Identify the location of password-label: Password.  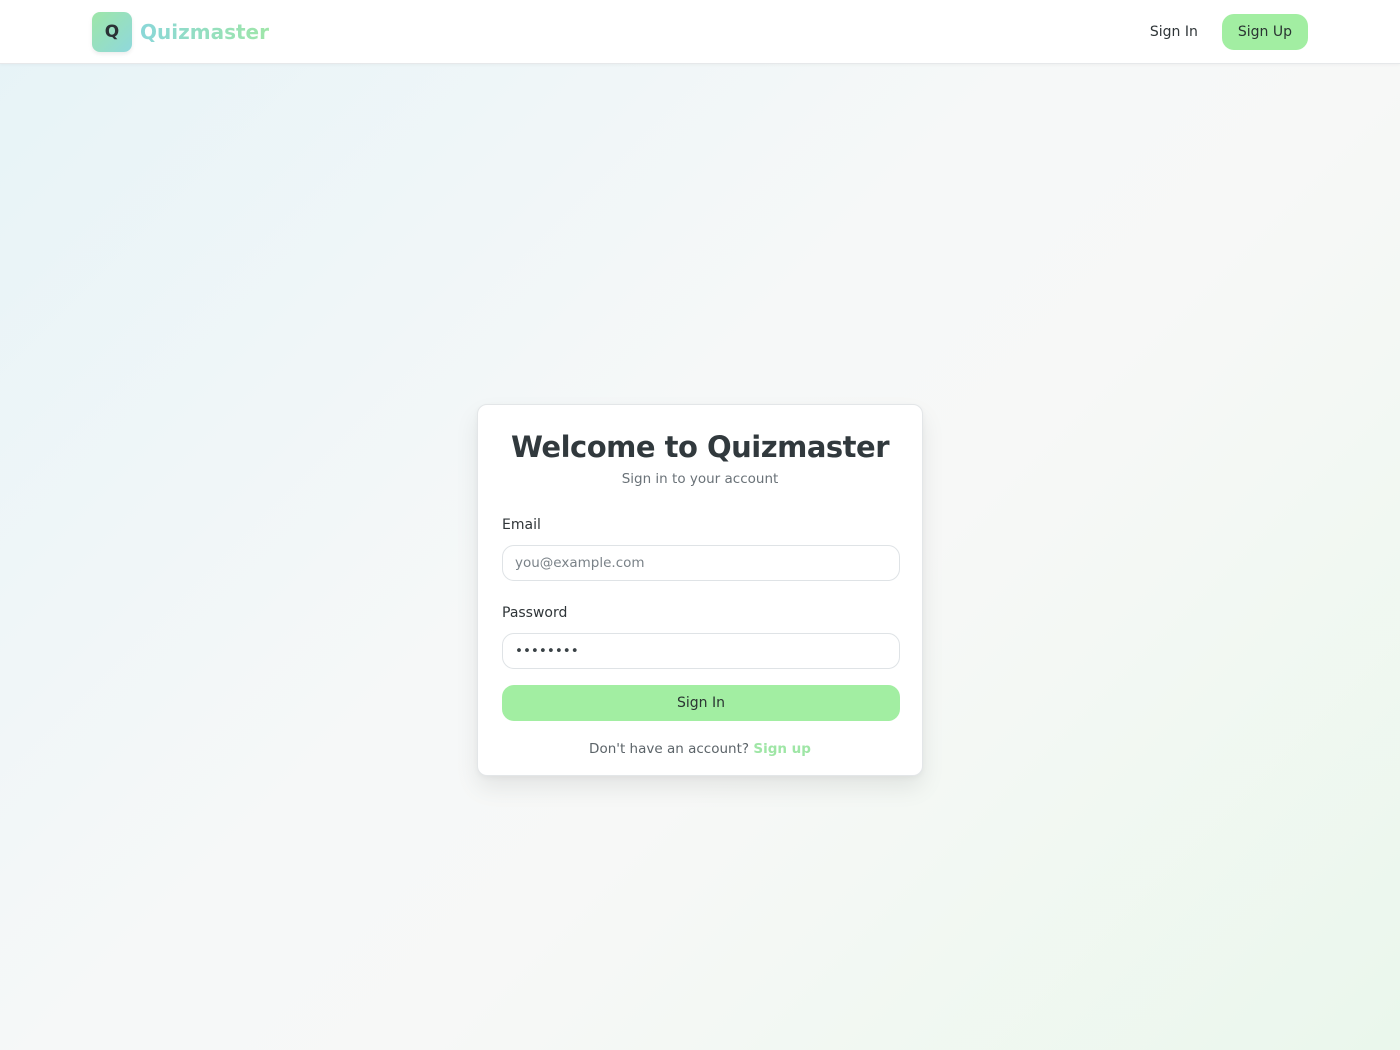
(535, 613).